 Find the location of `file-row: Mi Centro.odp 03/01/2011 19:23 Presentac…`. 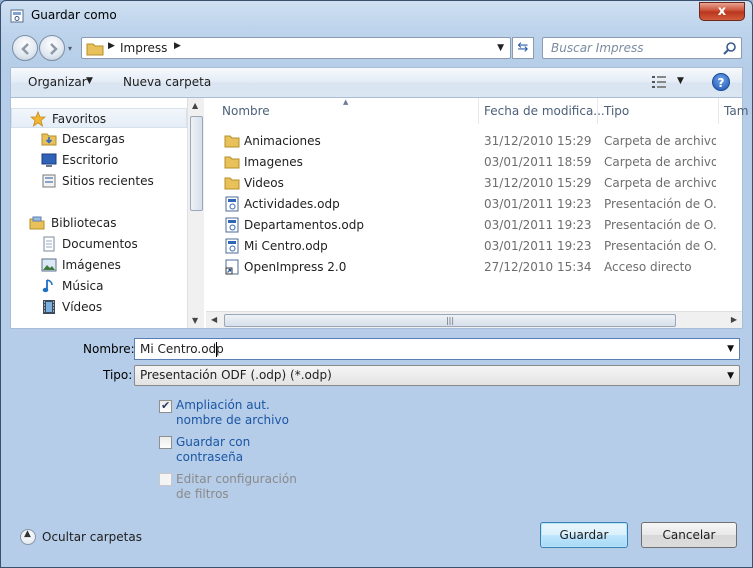

file-row: Mi Centro.odp 03/01/2011 19:23 Presentac… is located at coordinates (474, 245).